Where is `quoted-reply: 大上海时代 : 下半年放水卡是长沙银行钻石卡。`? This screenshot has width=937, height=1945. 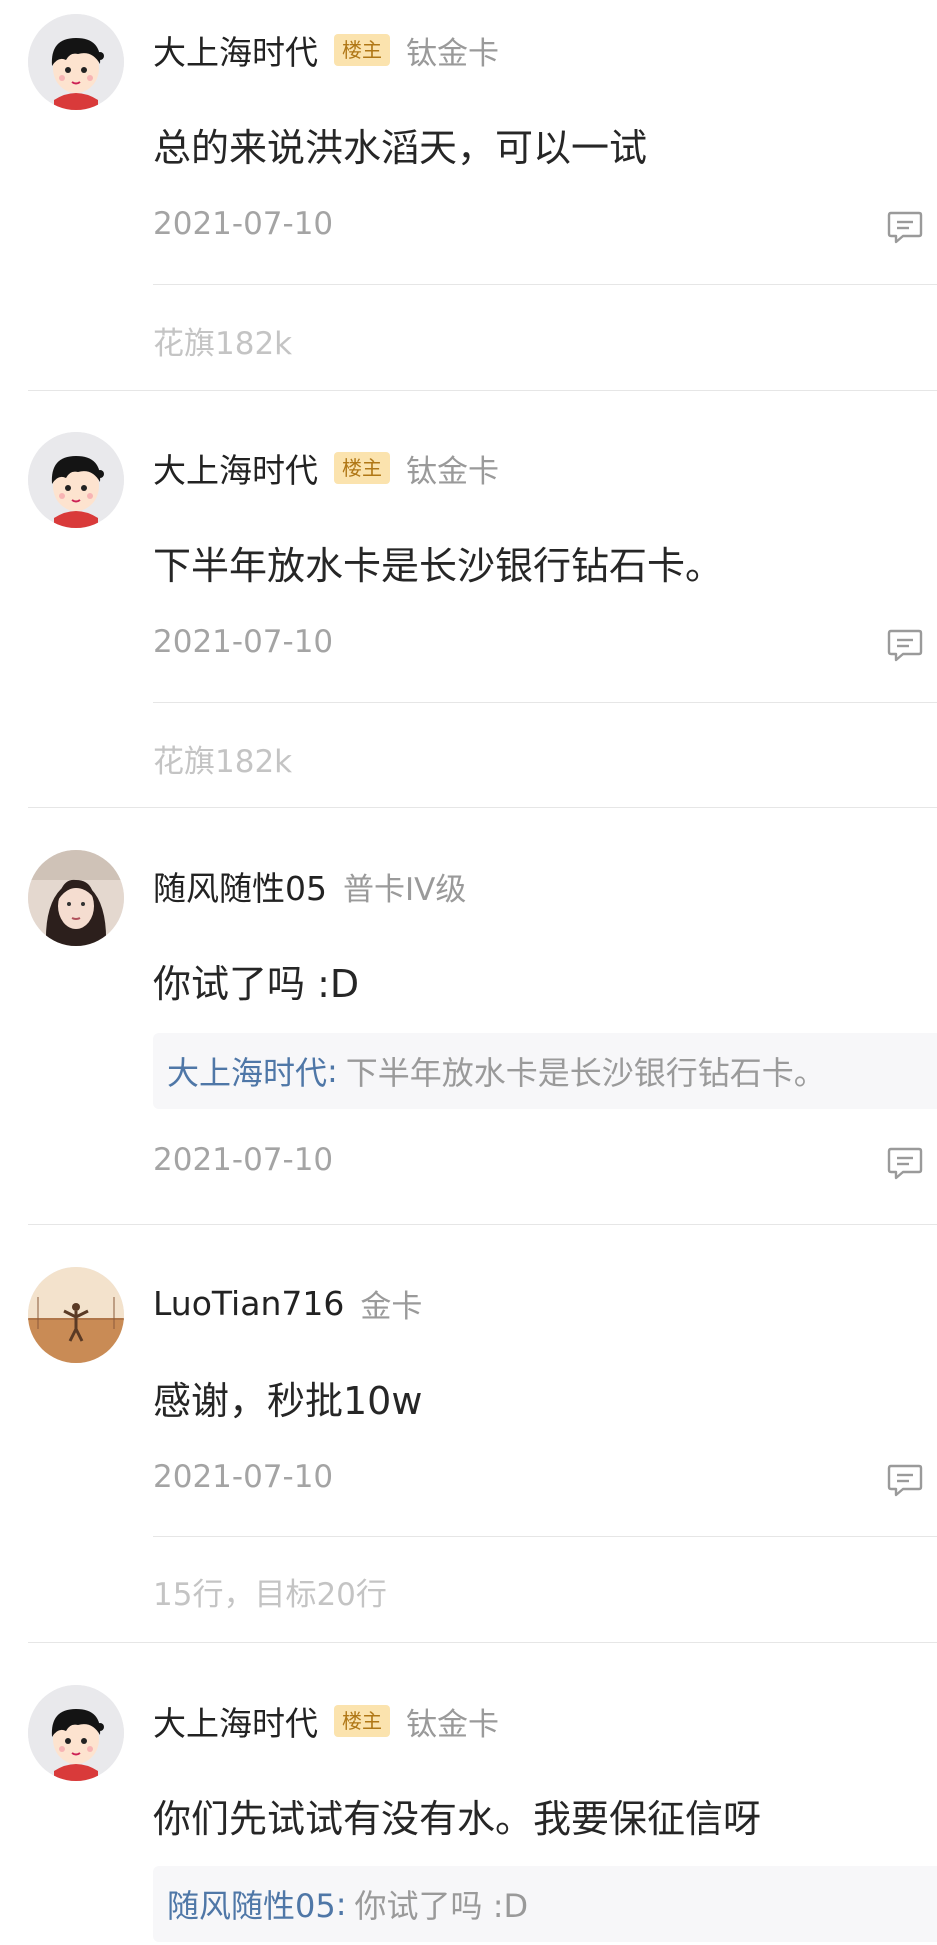
quoted-reply: 大上海时代 : 下半年放水卡是长沙银行钻石卡。 is located at coordinates (545, 1071).